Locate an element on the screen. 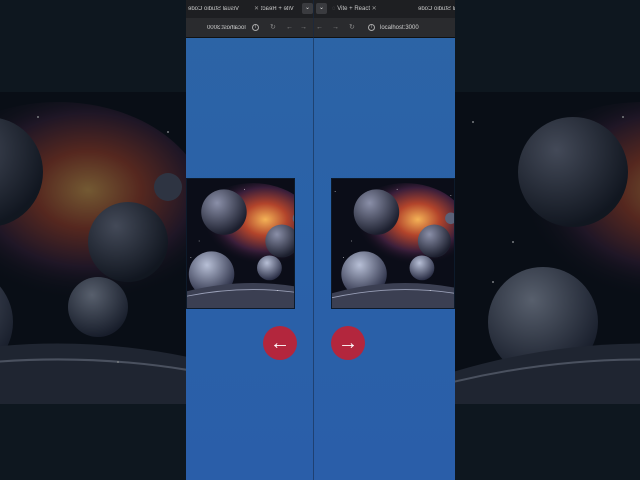 The height and width of the screenshot is (480, 640). back-icon: ← is located at coordinates (319, 28).